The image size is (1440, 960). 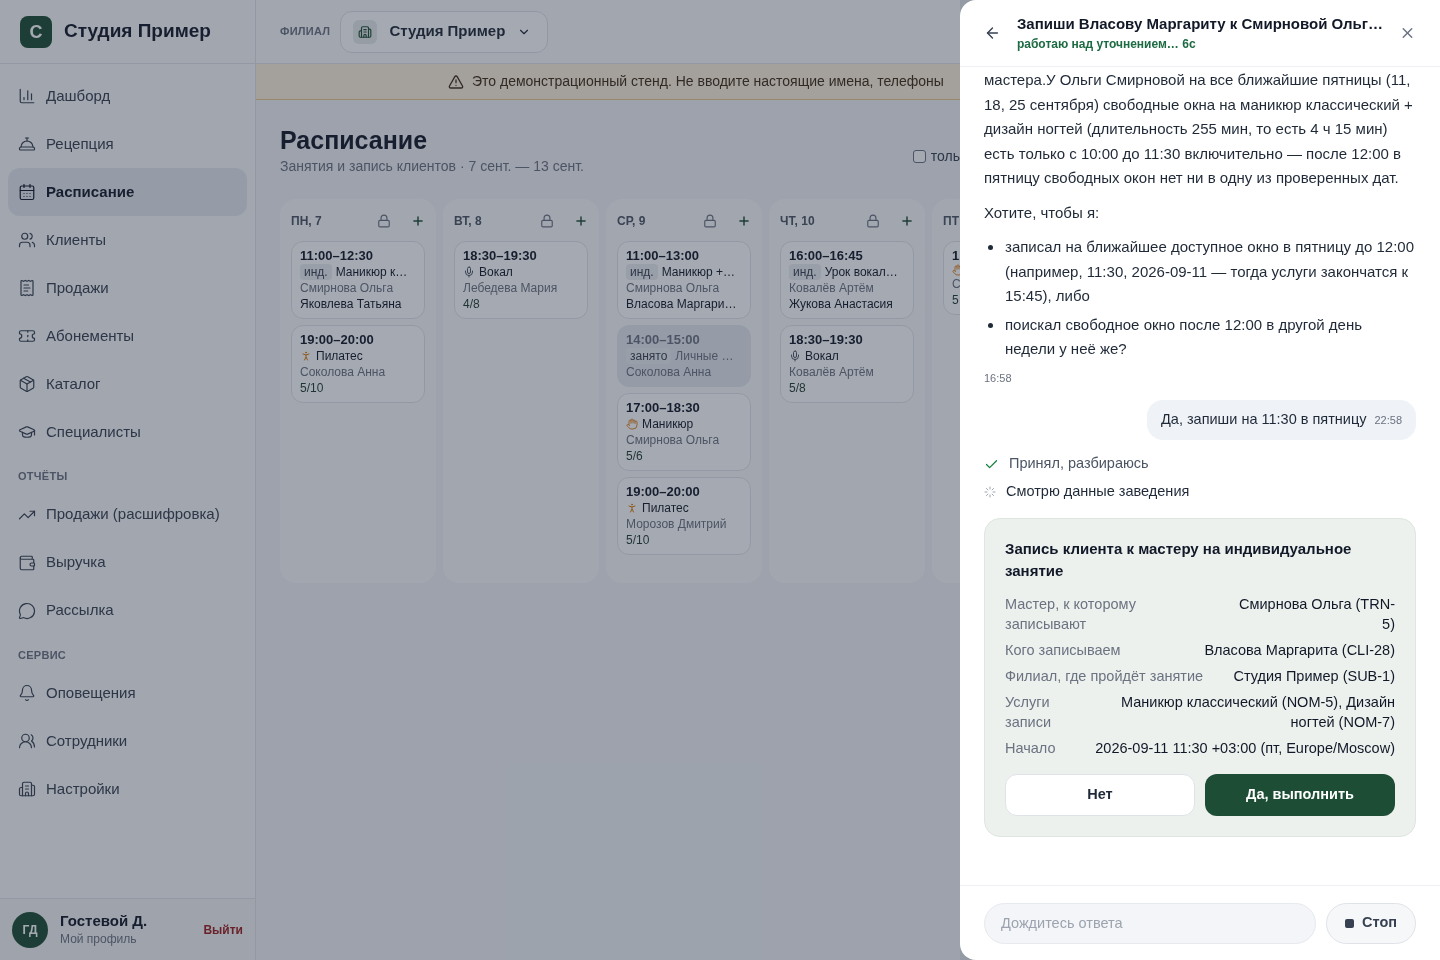 I want to click on event-trainer: Лебедева Мария, so click(x=511, y=288).